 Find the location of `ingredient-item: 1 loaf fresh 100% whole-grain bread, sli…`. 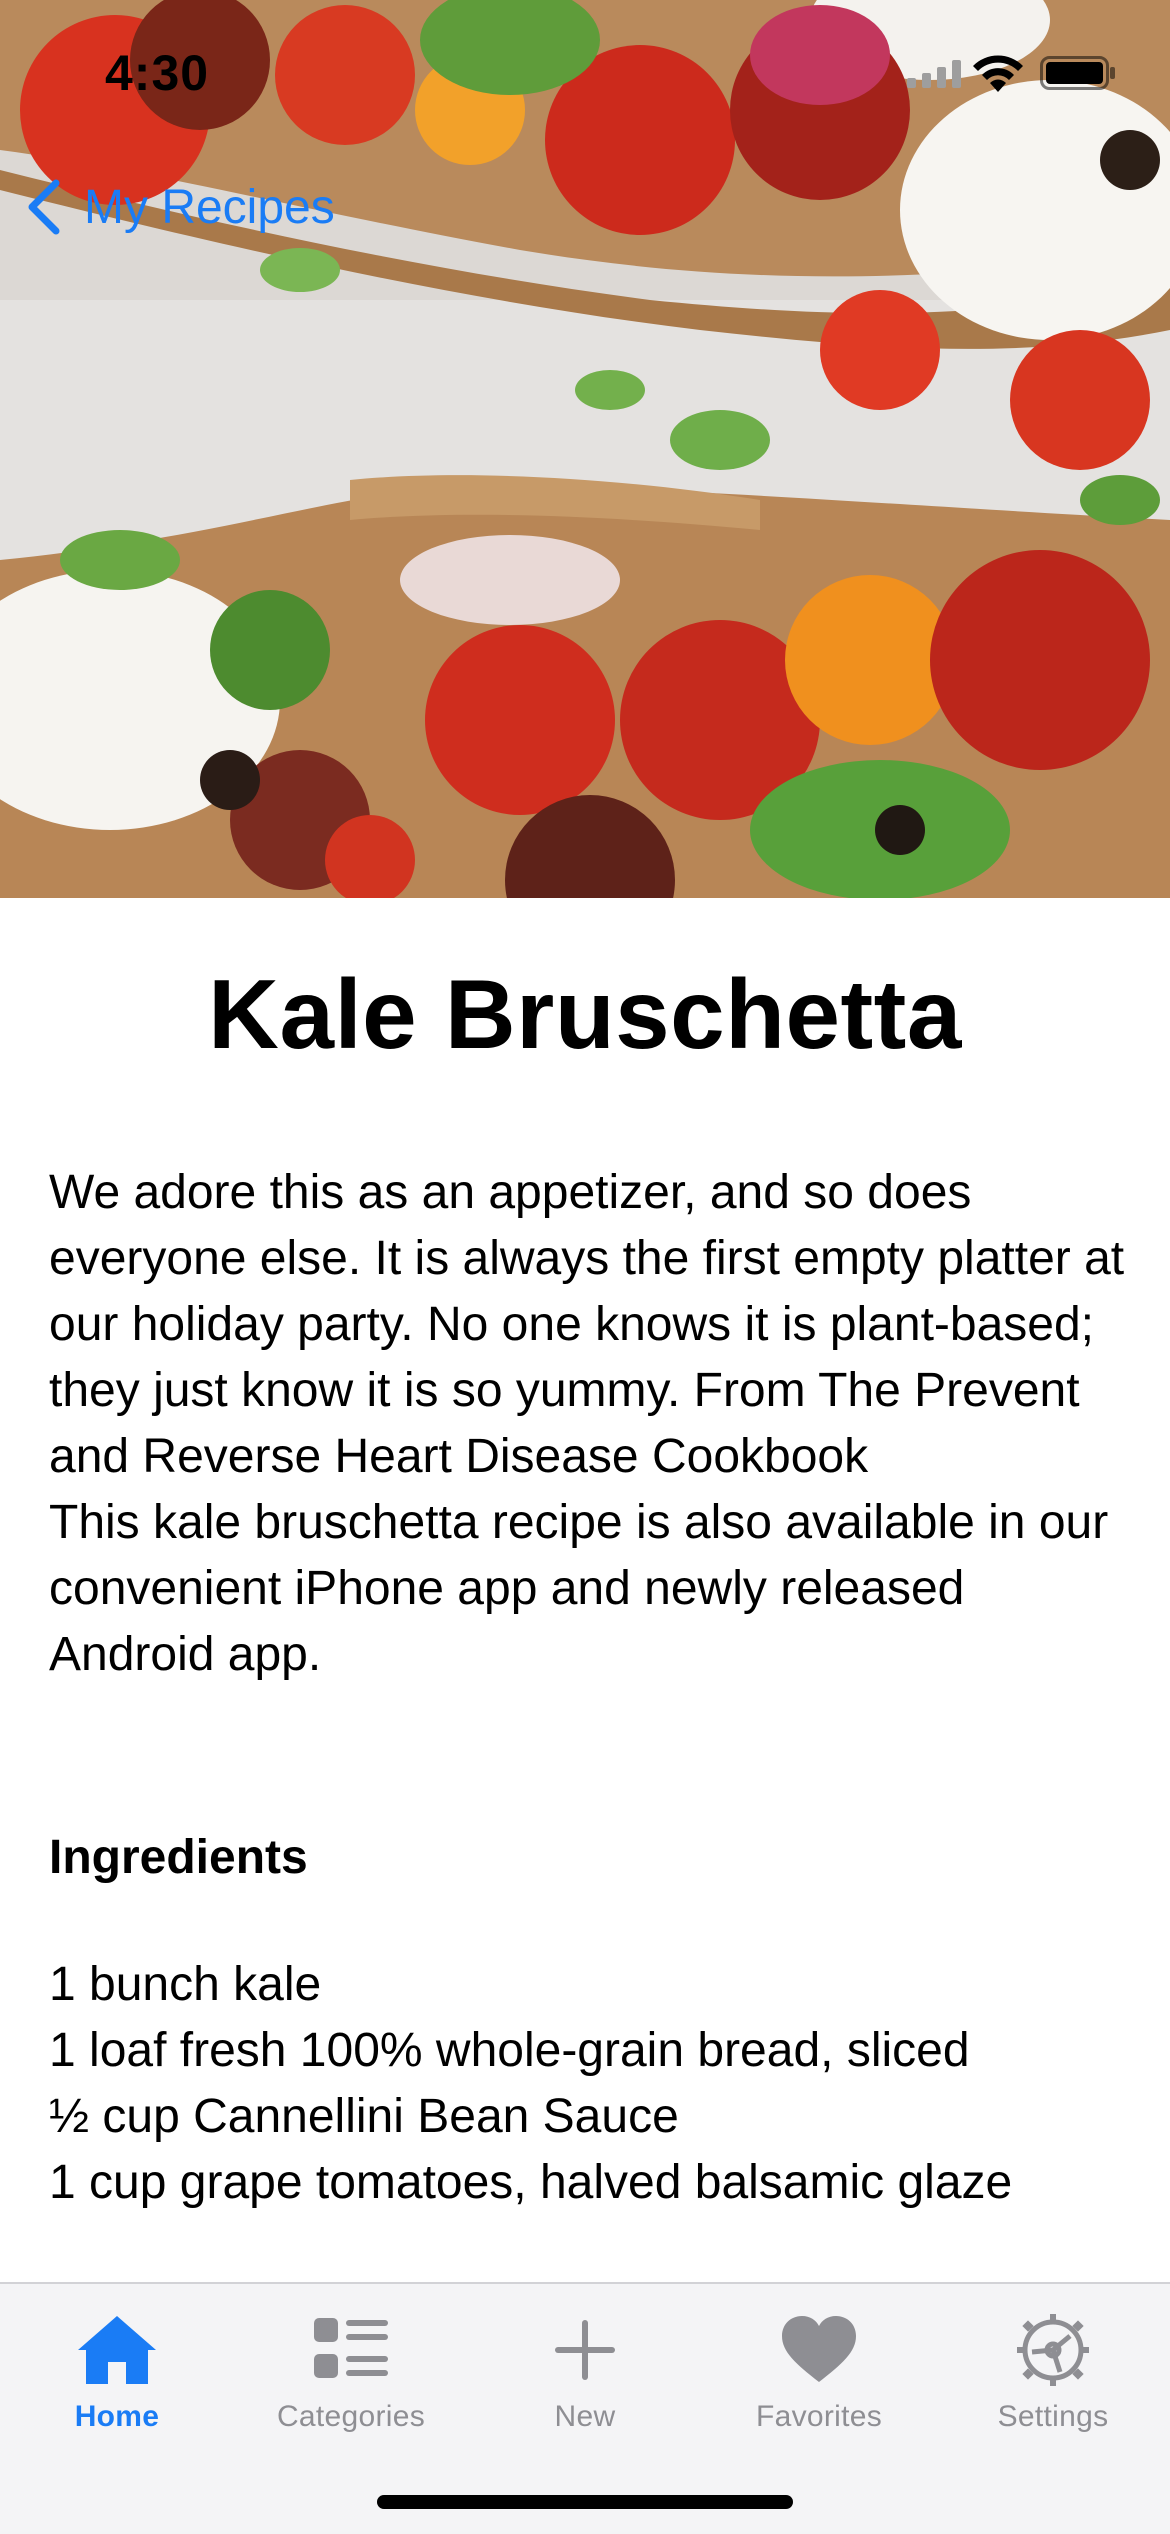

ingredient-item: 1 loaf fresh 100% whole-grain bread, sli… is located at coordinates (509, 2050).